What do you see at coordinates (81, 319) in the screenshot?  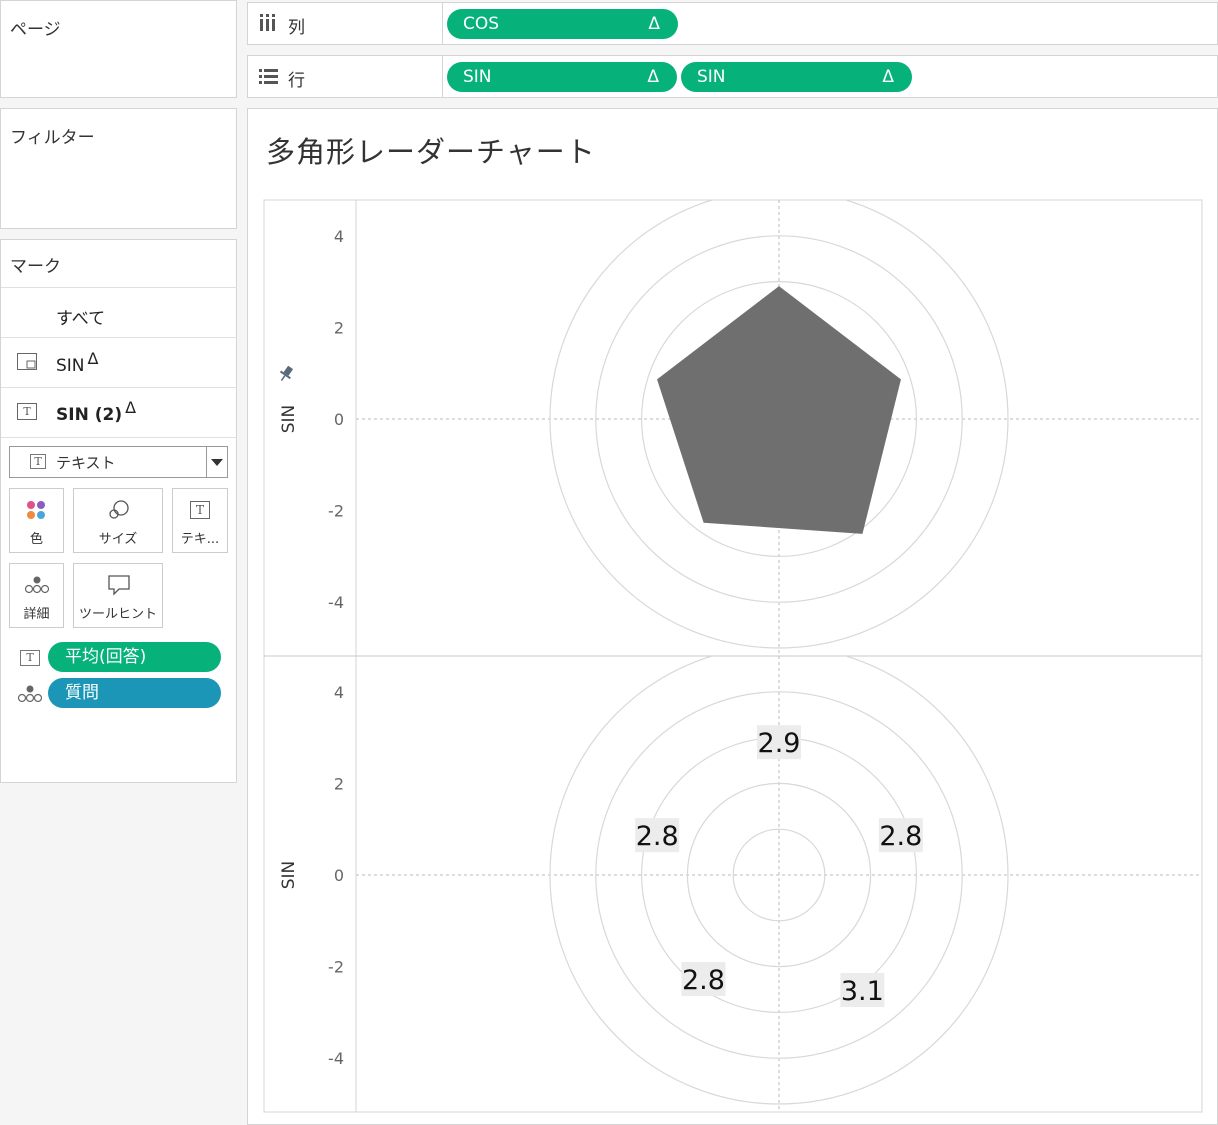 I see `marks-all-label: すべて` at bounding box center [81, 319].